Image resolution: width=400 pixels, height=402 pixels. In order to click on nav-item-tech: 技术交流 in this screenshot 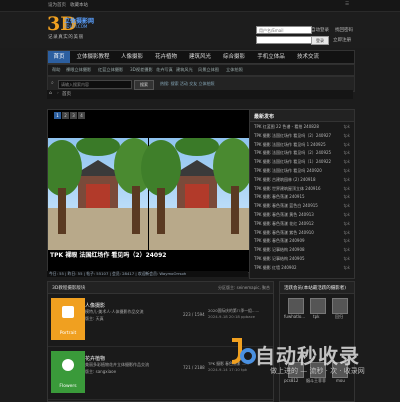, I will do `click(308, 57)`.